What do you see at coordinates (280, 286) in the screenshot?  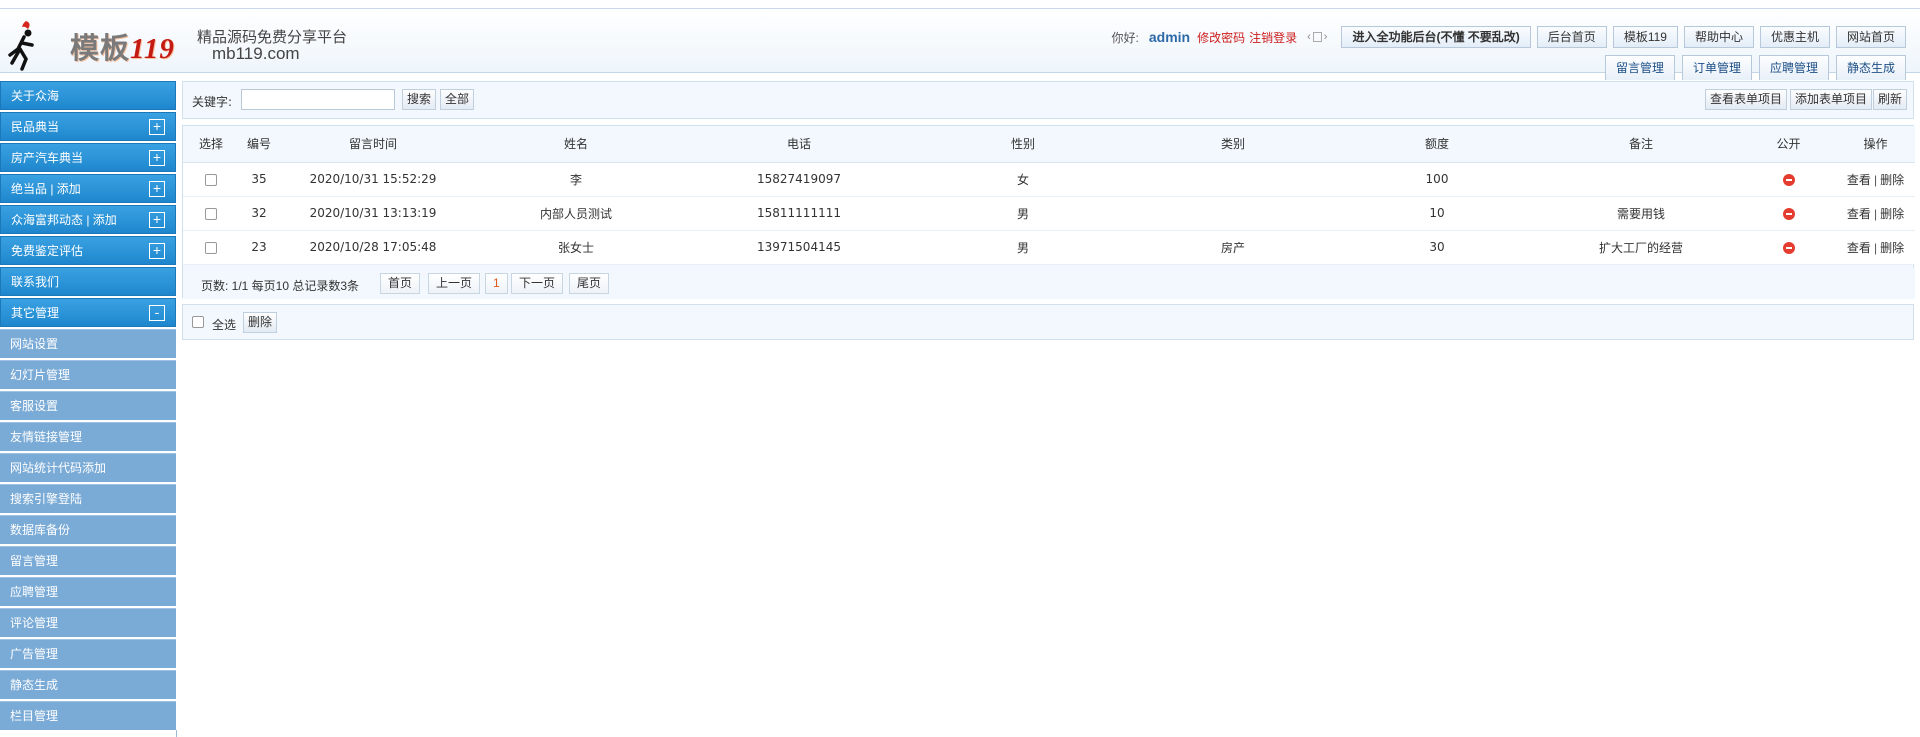 I see `page-info: 页数: 1/1 每页10 总记录数3条` at bounding box center [280, 286].